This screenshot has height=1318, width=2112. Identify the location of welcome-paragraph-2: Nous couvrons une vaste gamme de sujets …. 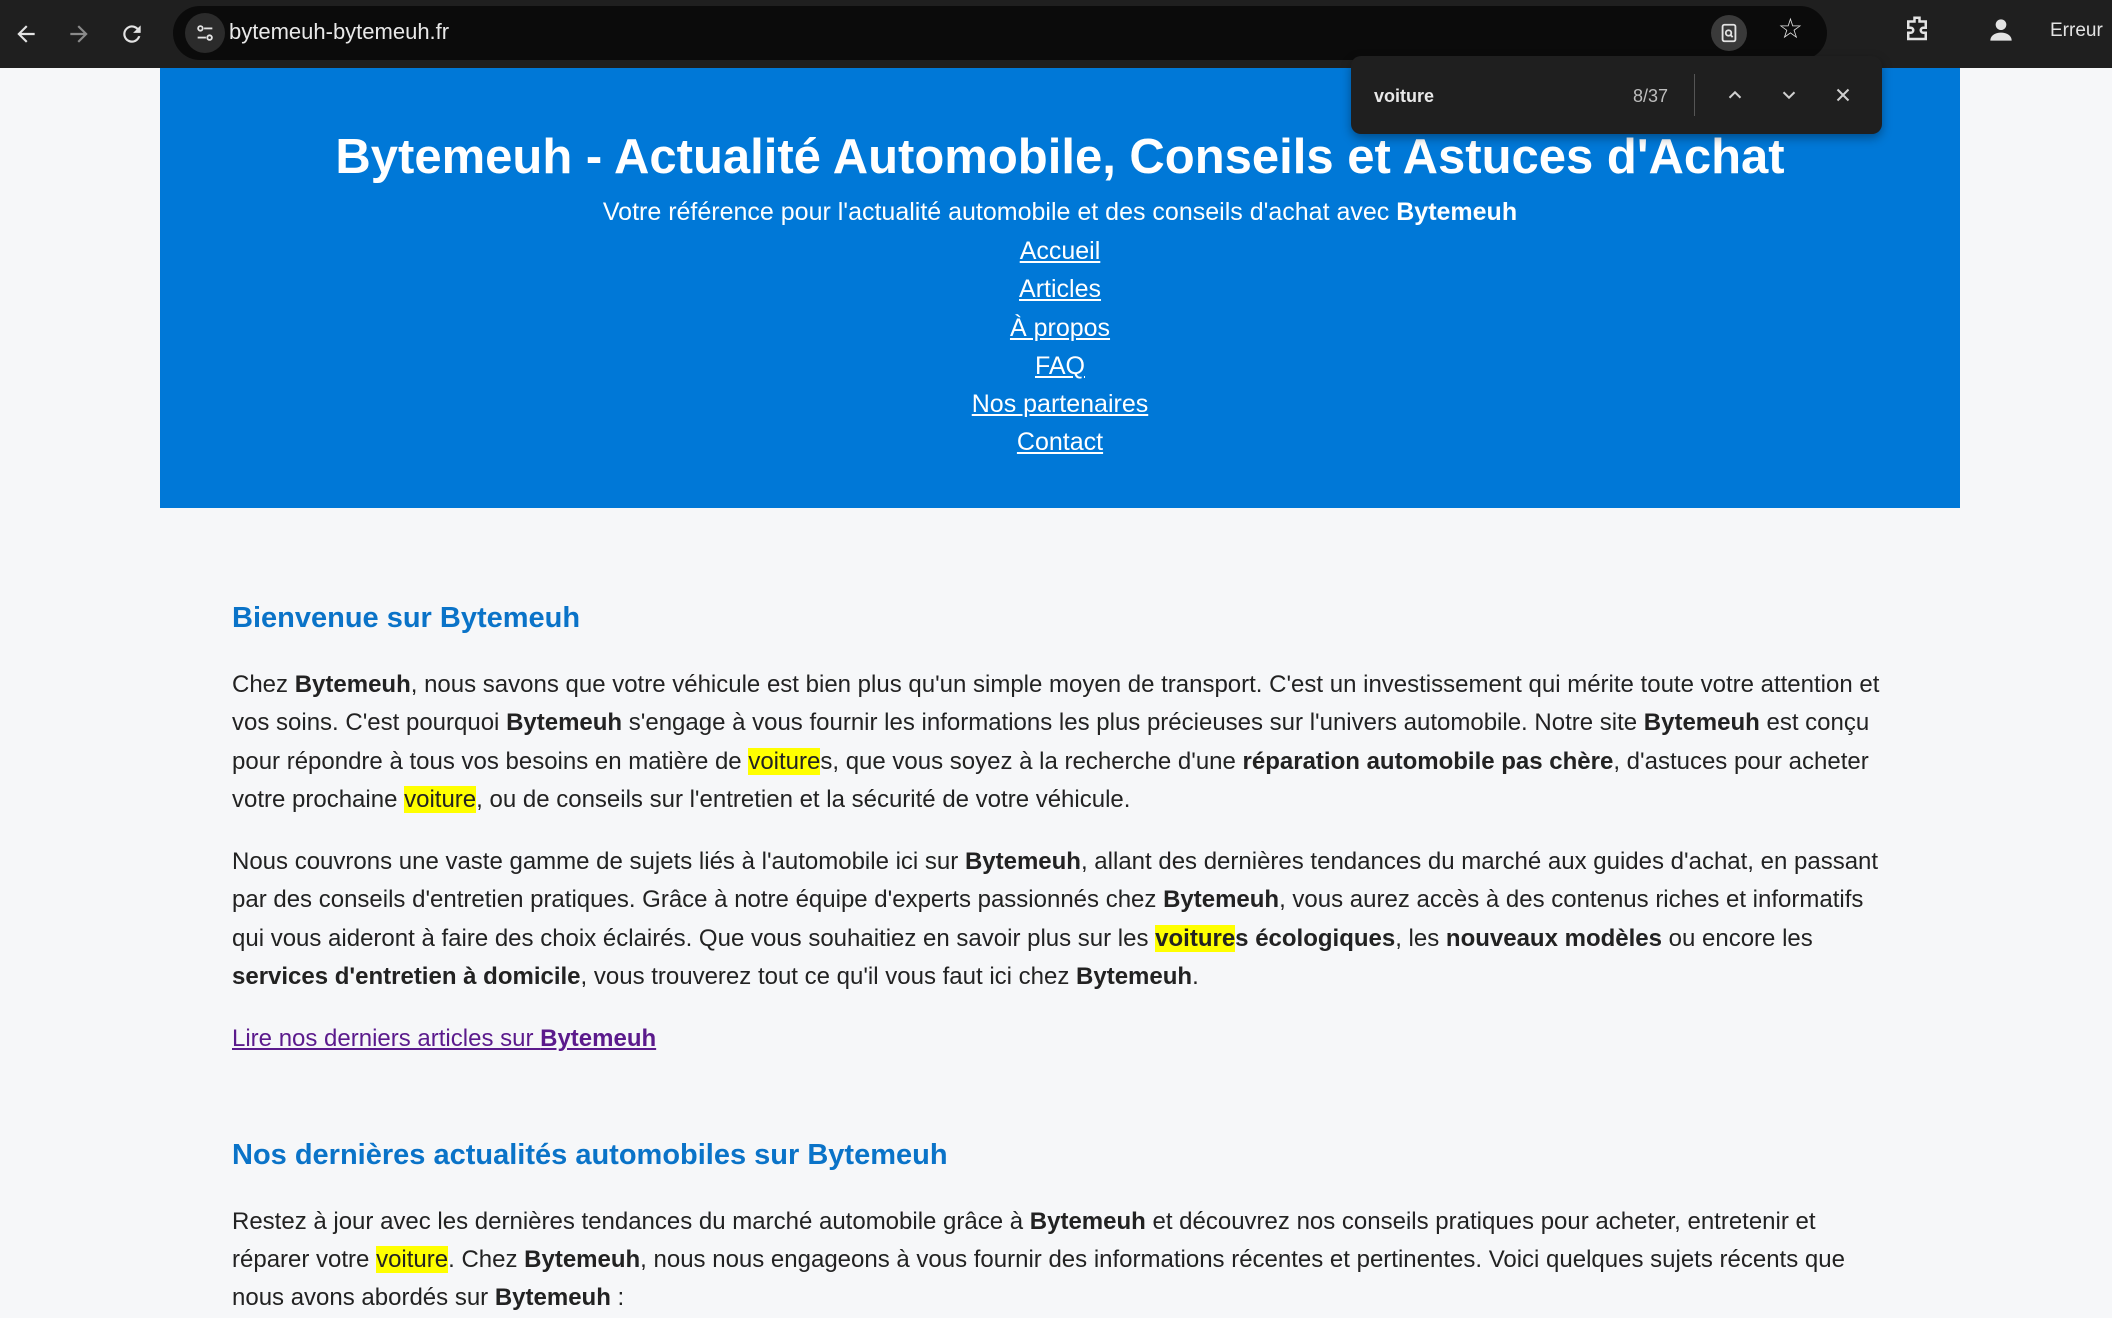
(1055, 919).